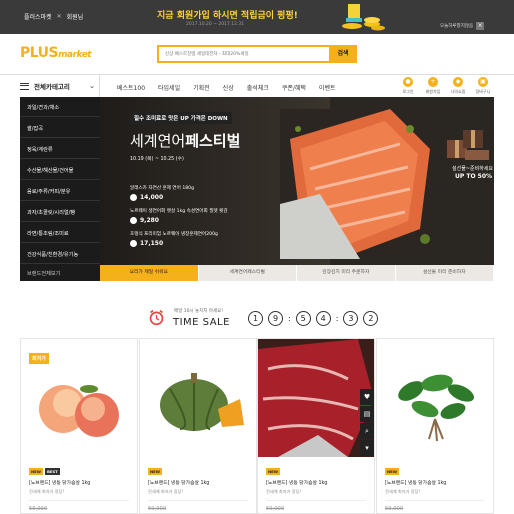  Describe the element at coordinates (157, 159) in the screenshot. I see `hero-date: 10.19 (목) ~ 10.25 (수)` at that location.